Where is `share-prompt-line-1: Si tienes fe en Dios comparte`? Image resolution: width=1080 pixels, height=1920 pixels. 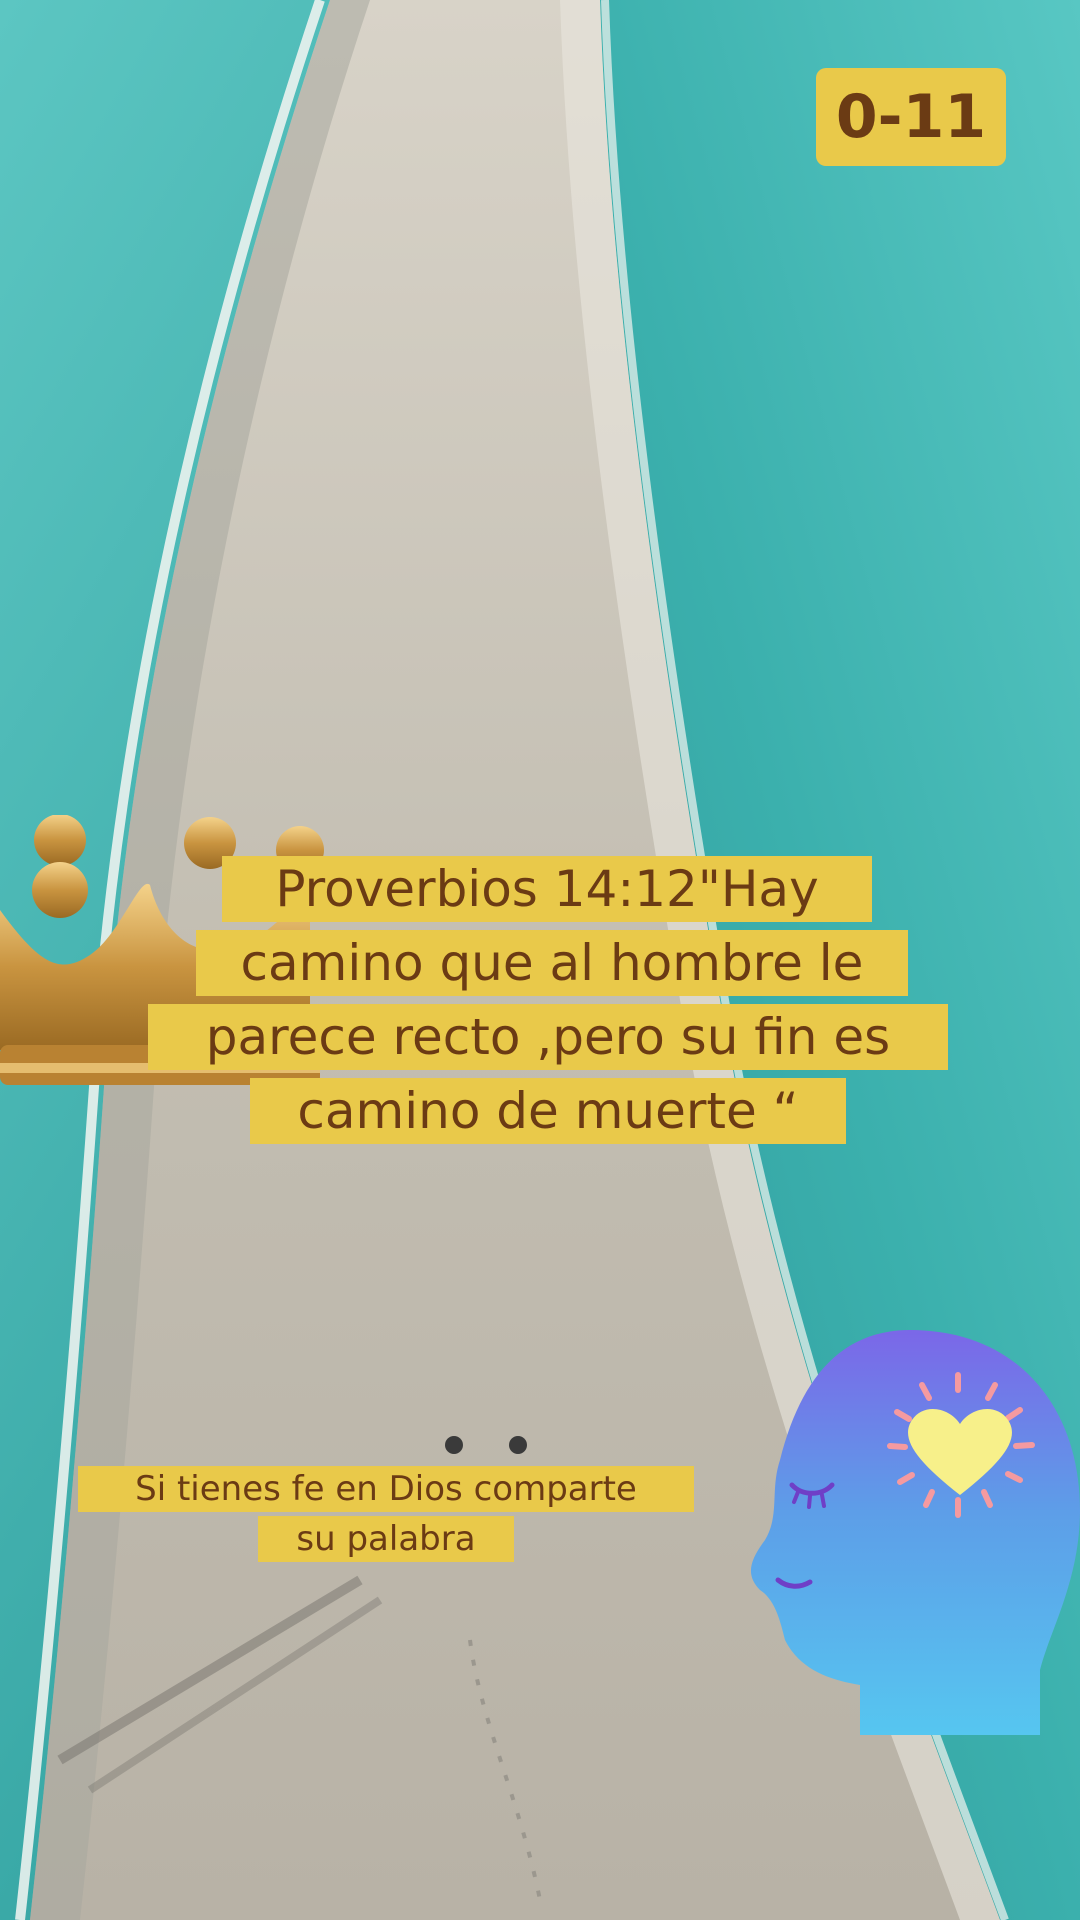 share-prompt-line-1: Si tienes fe en Dios comparte is located at coordinates (386, 1489).